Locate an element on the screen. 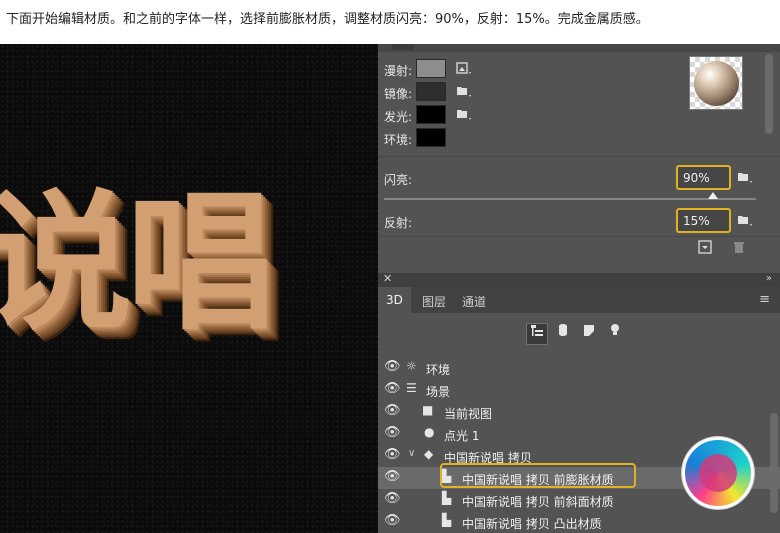 The width and height of the screenshot is (780, 533). tree-item-label: 环境 is located at coordinates (438, 370).